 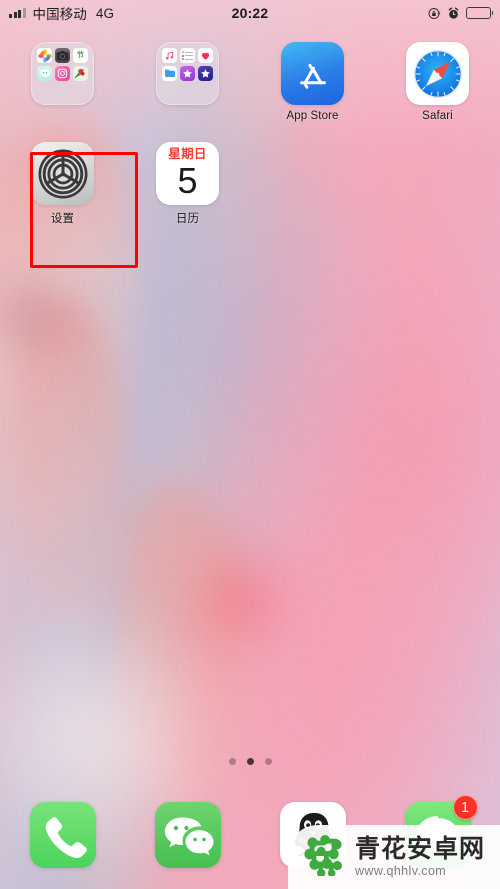 I want to click on watermark-url: www.qhhlv.com, so click(x=401, y=870).